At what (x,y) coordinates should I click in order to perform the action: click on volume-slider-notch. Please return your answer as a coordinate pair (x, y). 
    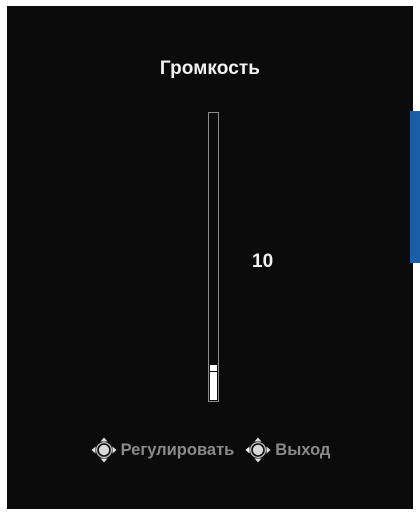
    Looking at the image, I should click on (213, 371).